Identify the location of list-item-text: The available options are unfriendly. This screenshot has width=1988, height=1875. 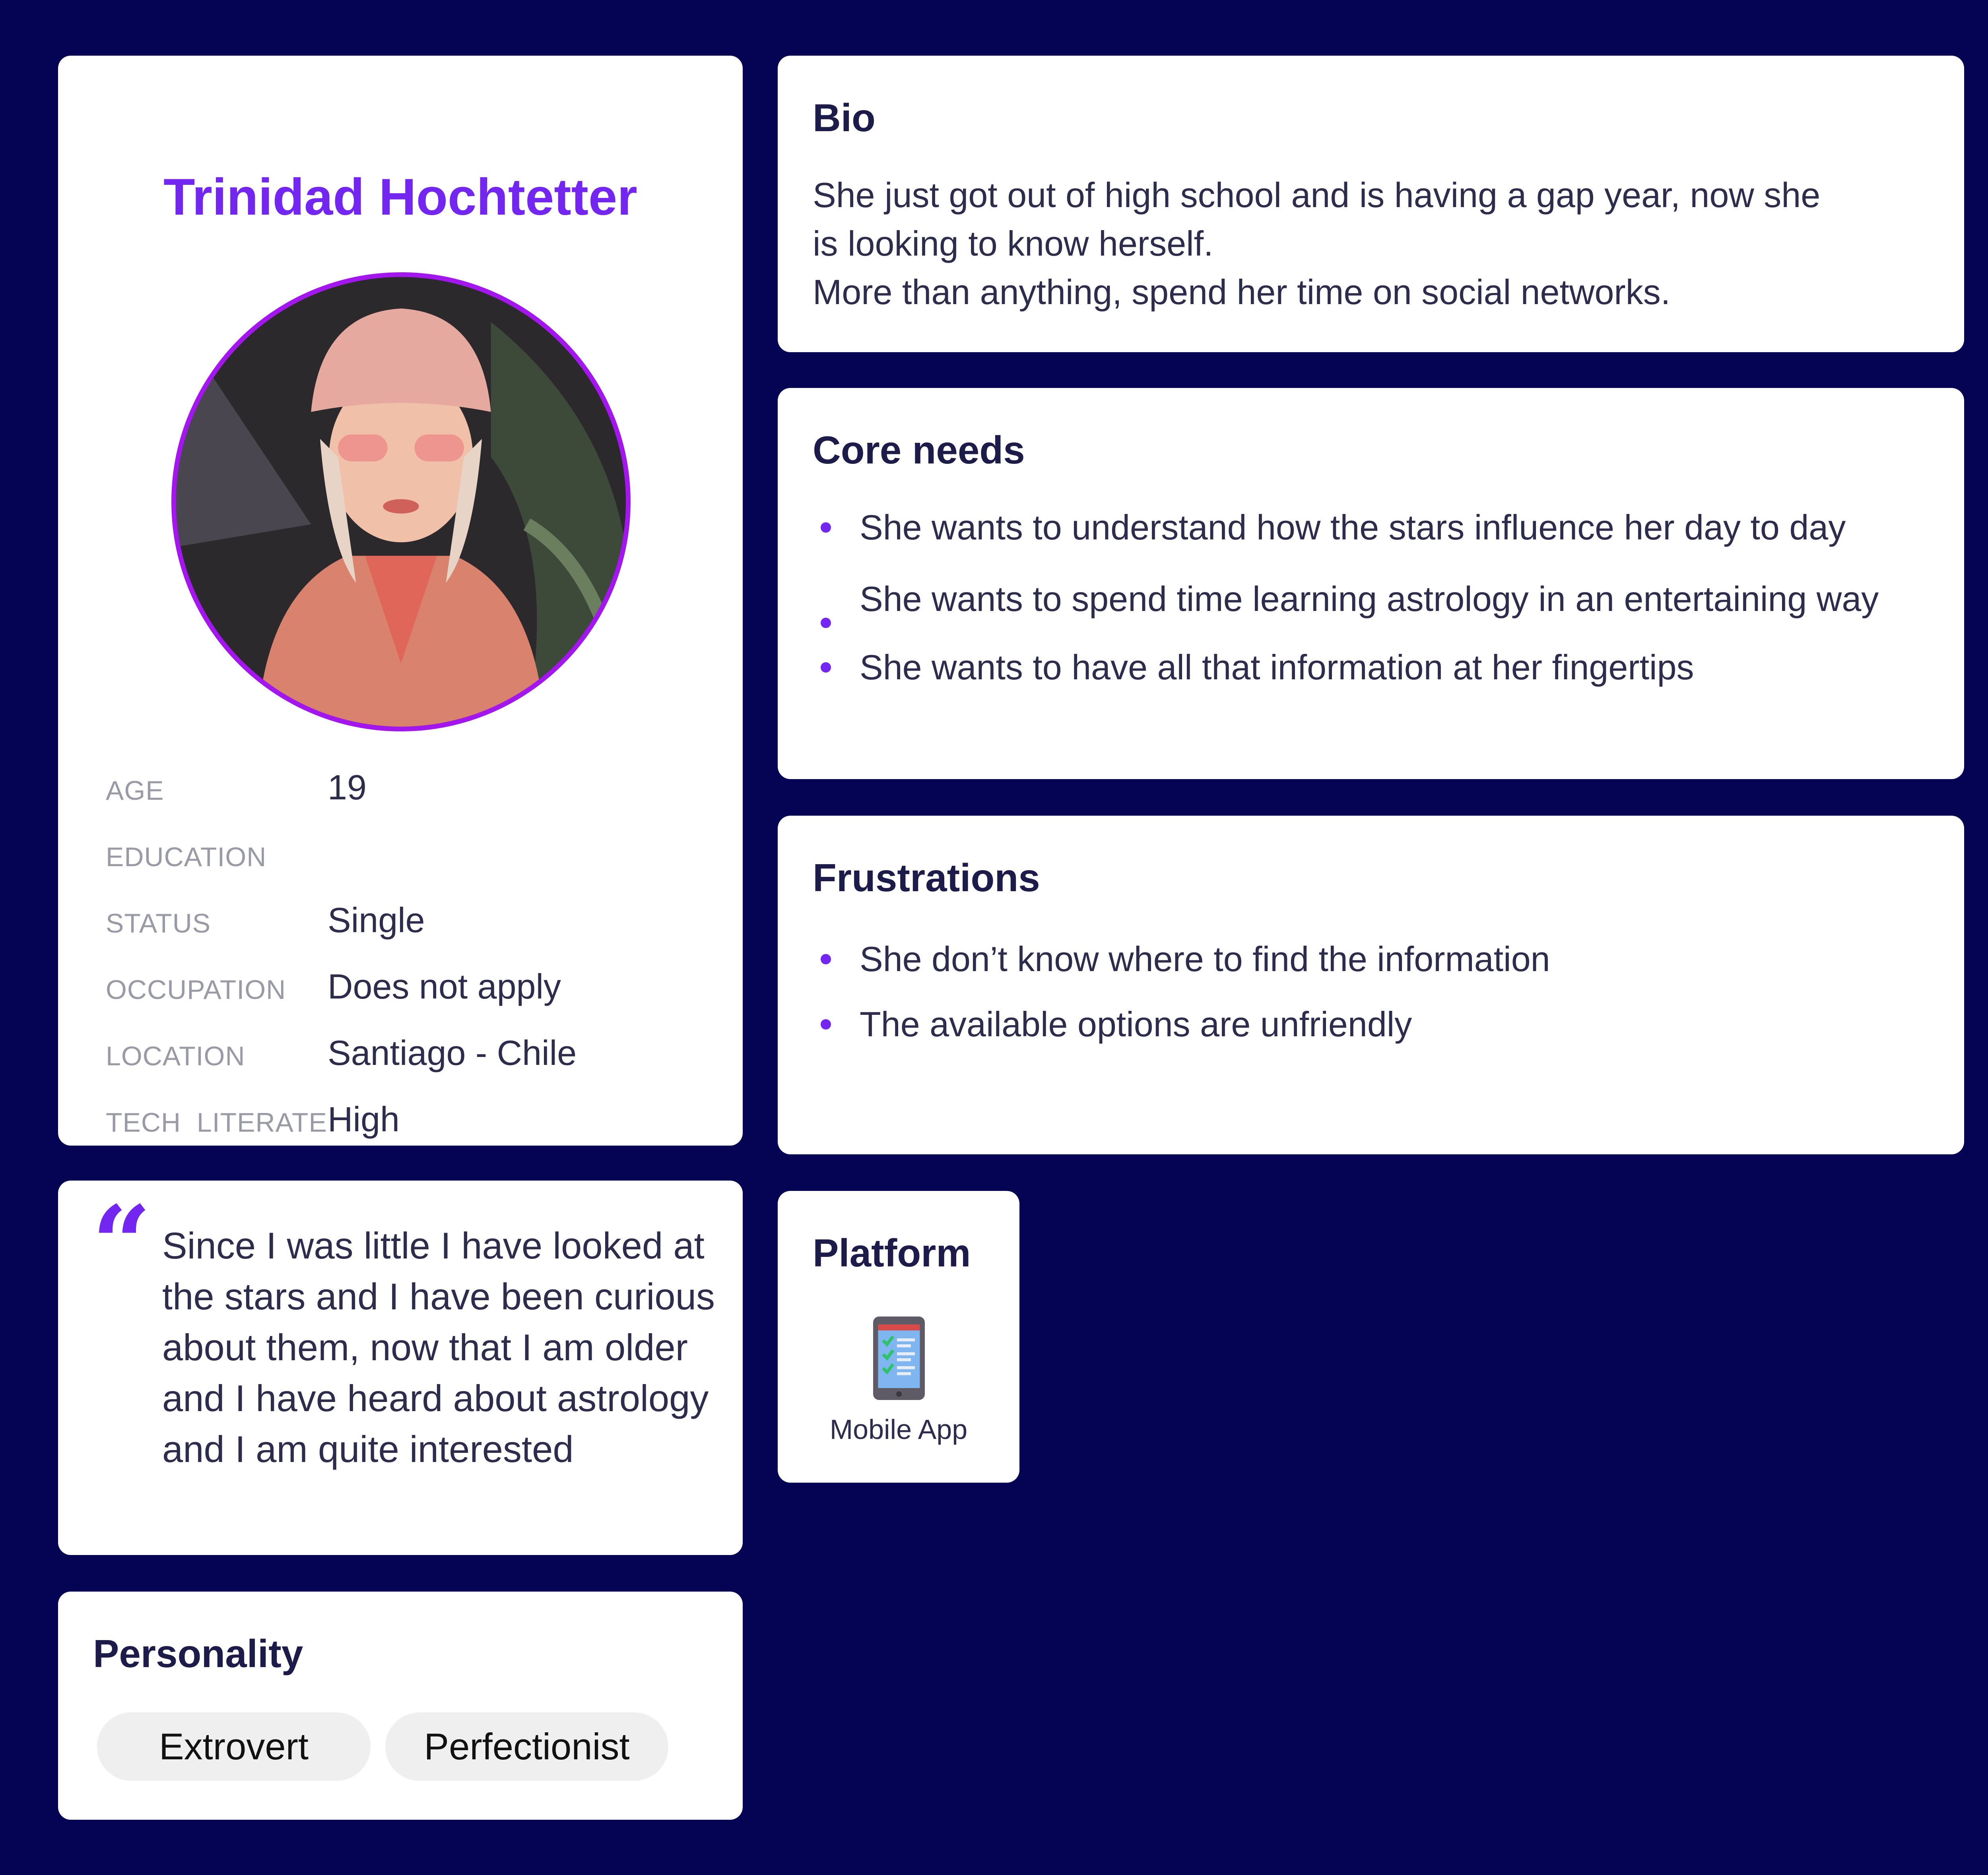
(1136, 1024).